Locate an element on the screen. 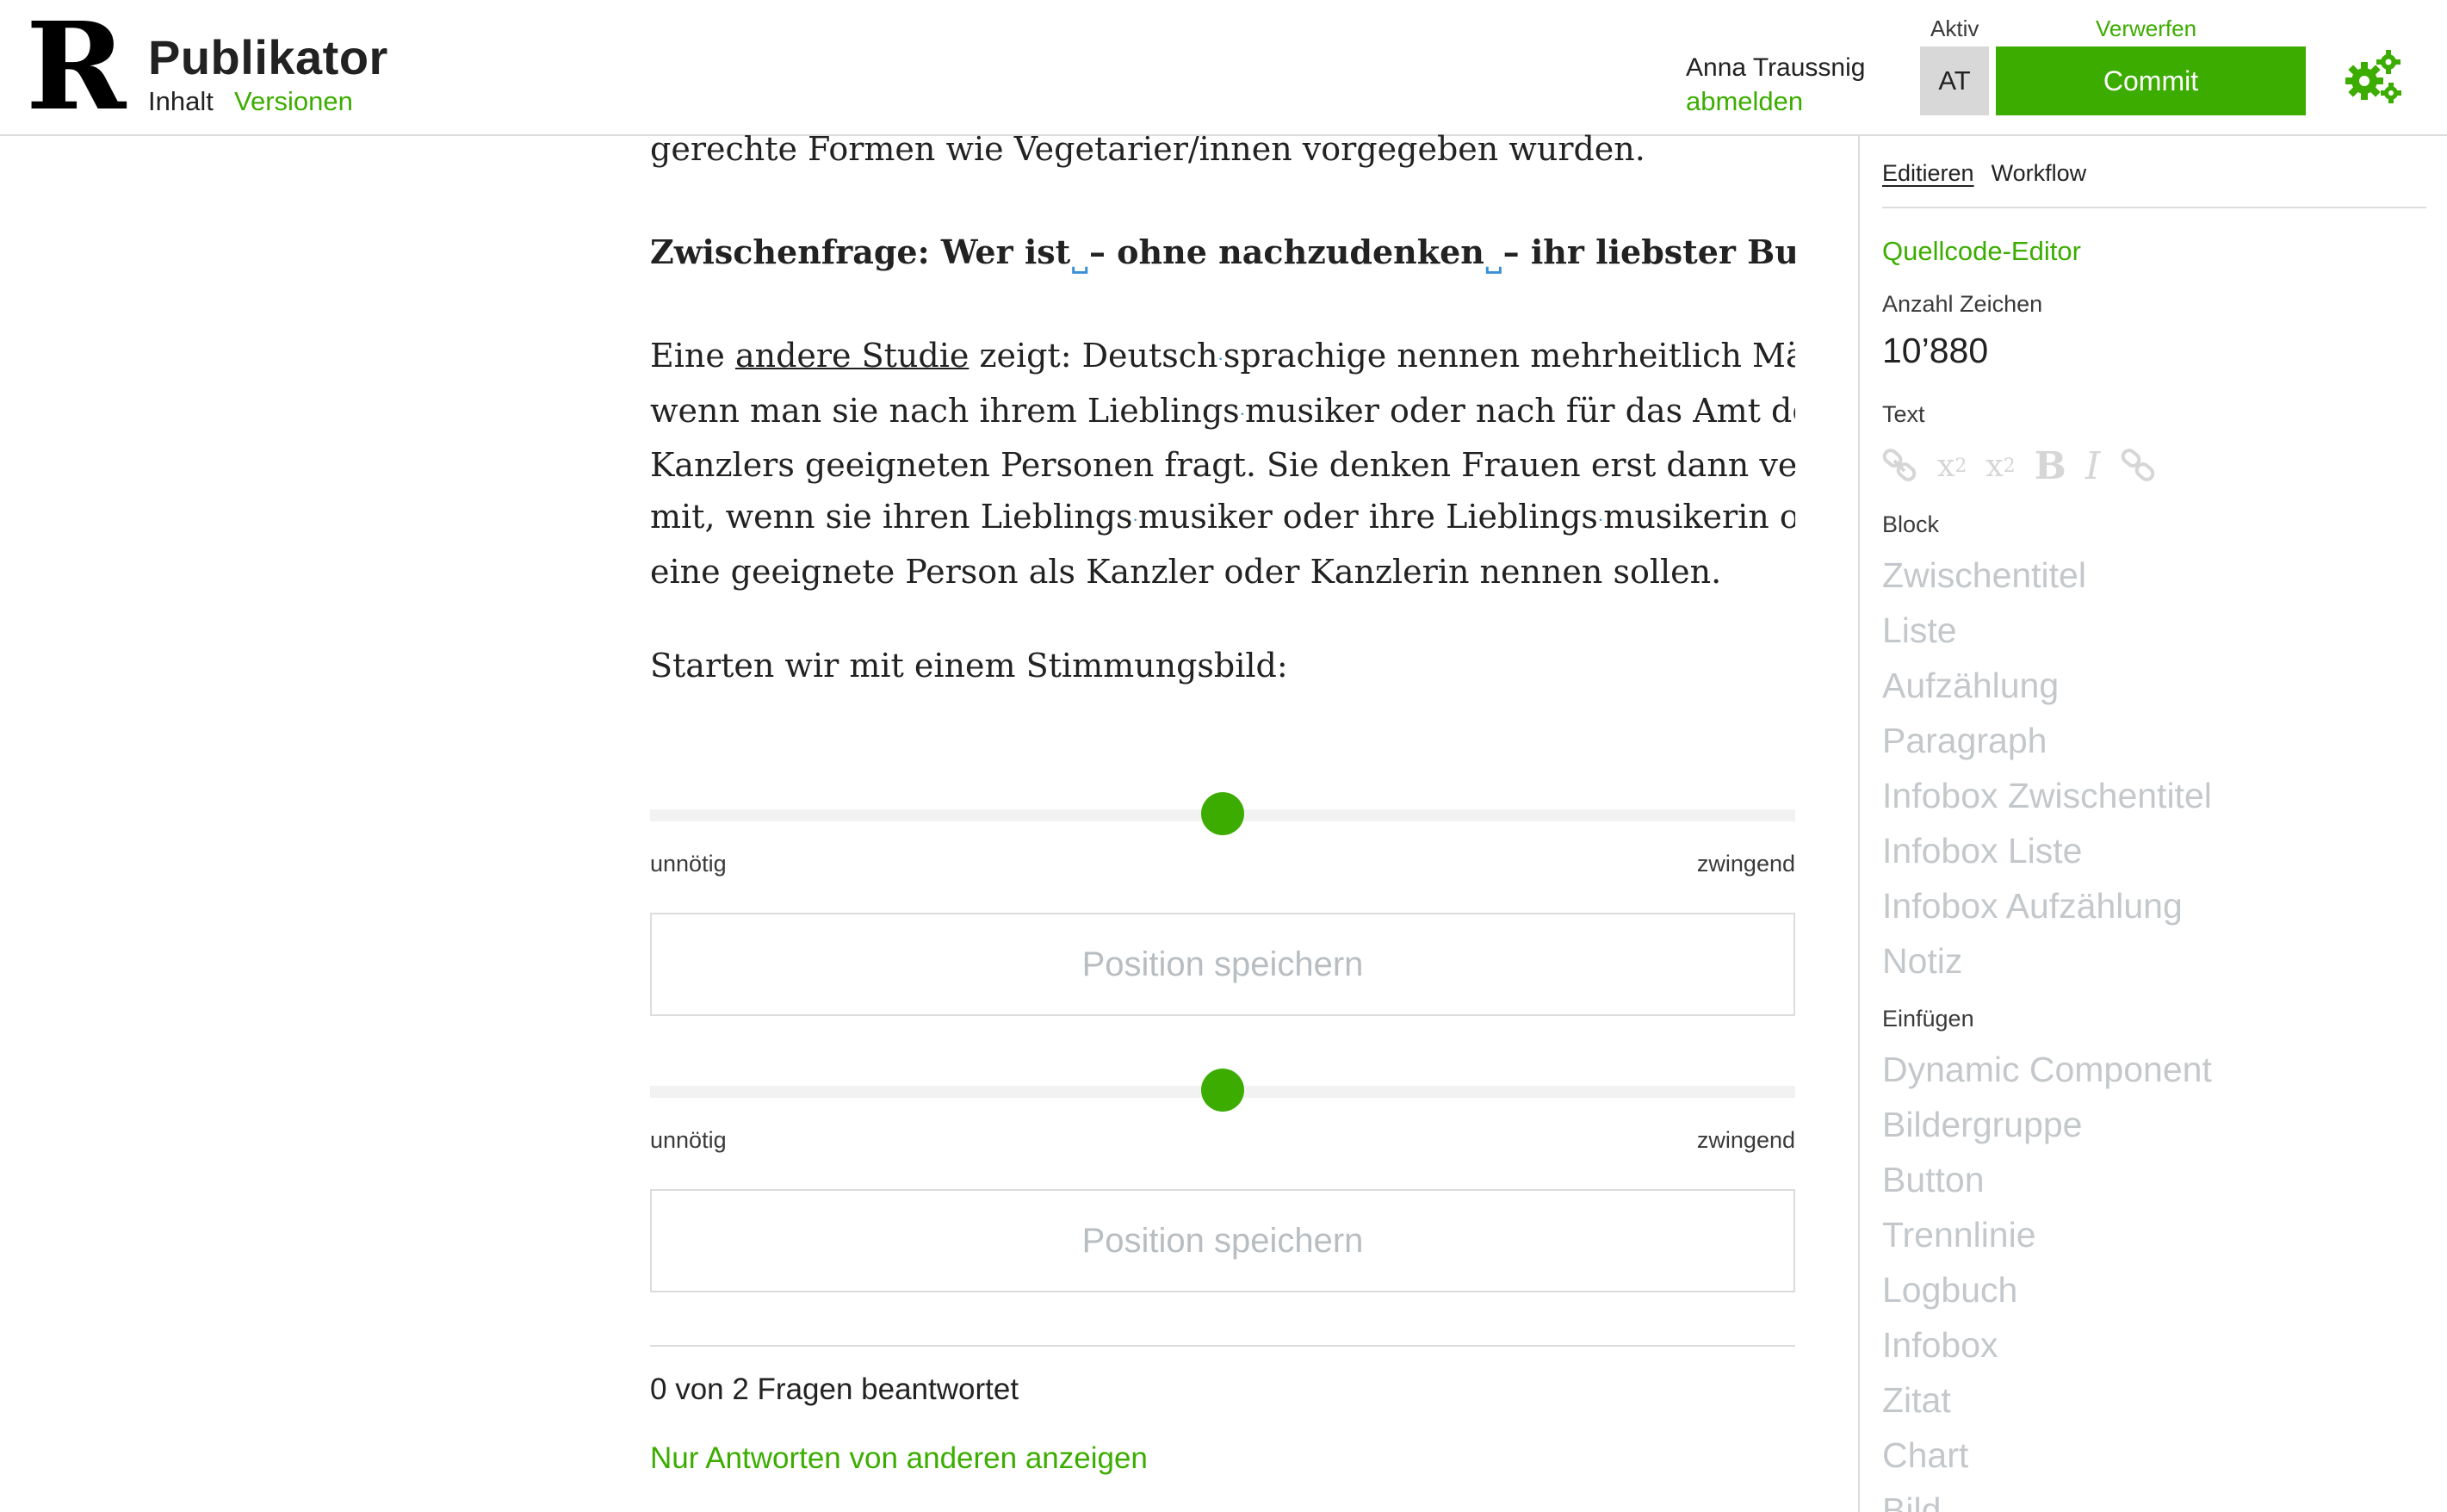  answered-count: 0 von 2 Fragen beantwortet is located at coordinates (834, 1389).